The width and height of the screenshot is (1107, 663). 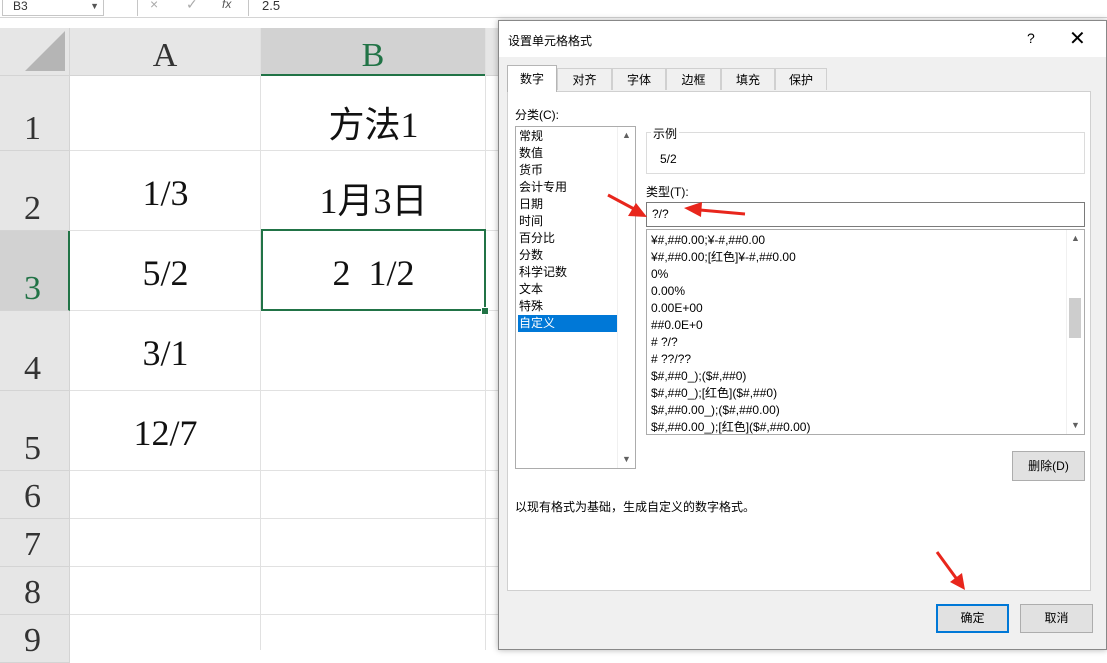 What do you see at coordinates (802, 39) in the screenshot?
I see `dialog-titlebar: 设置单元格格式 ? ✕` at bounding box center [802, 39].